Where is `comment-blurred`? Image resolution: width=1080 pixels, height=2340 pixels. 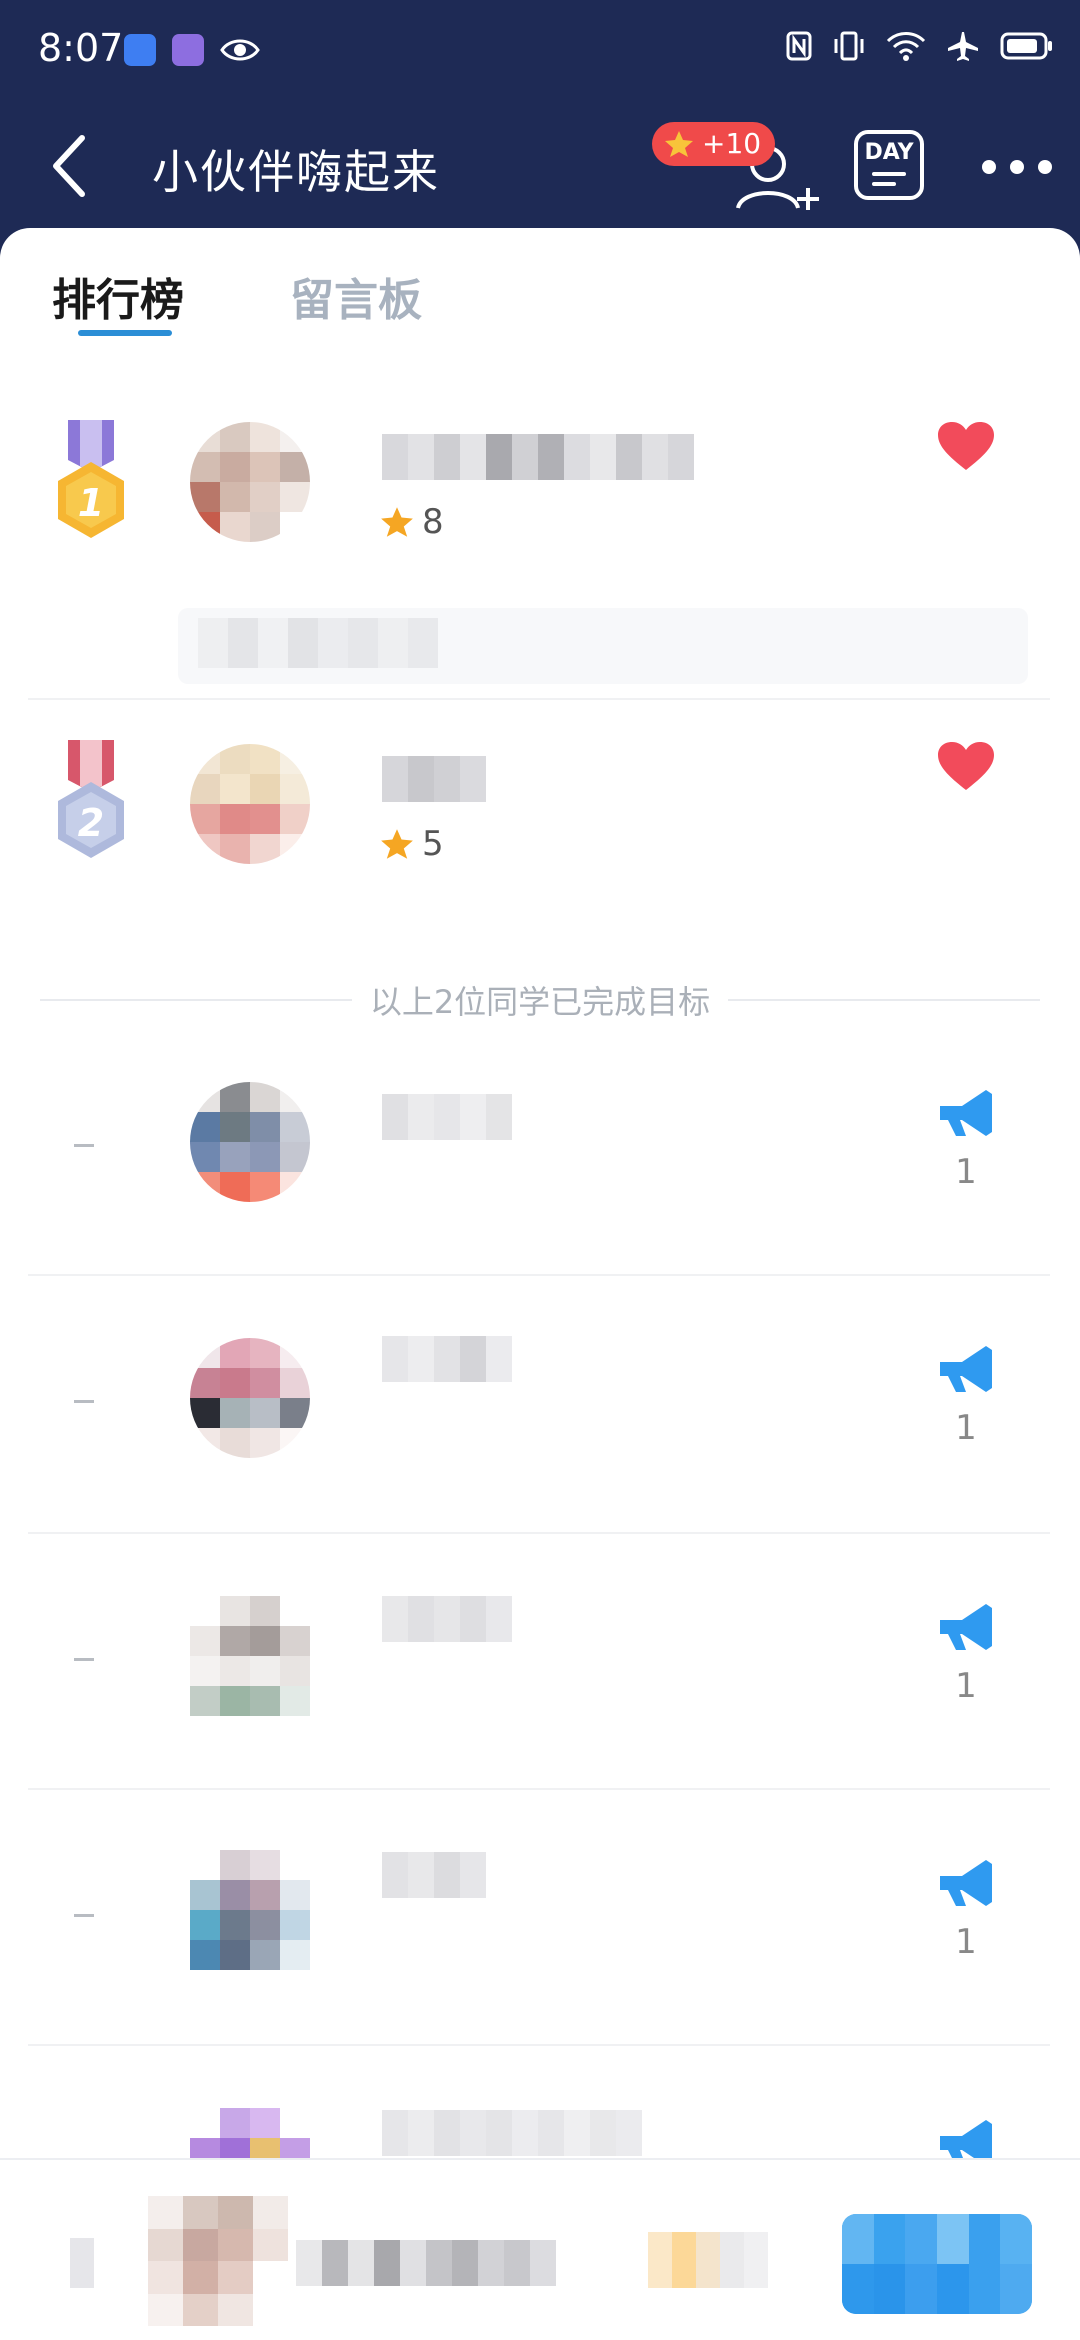
comment-blurred is located at coordinates (603, 646).